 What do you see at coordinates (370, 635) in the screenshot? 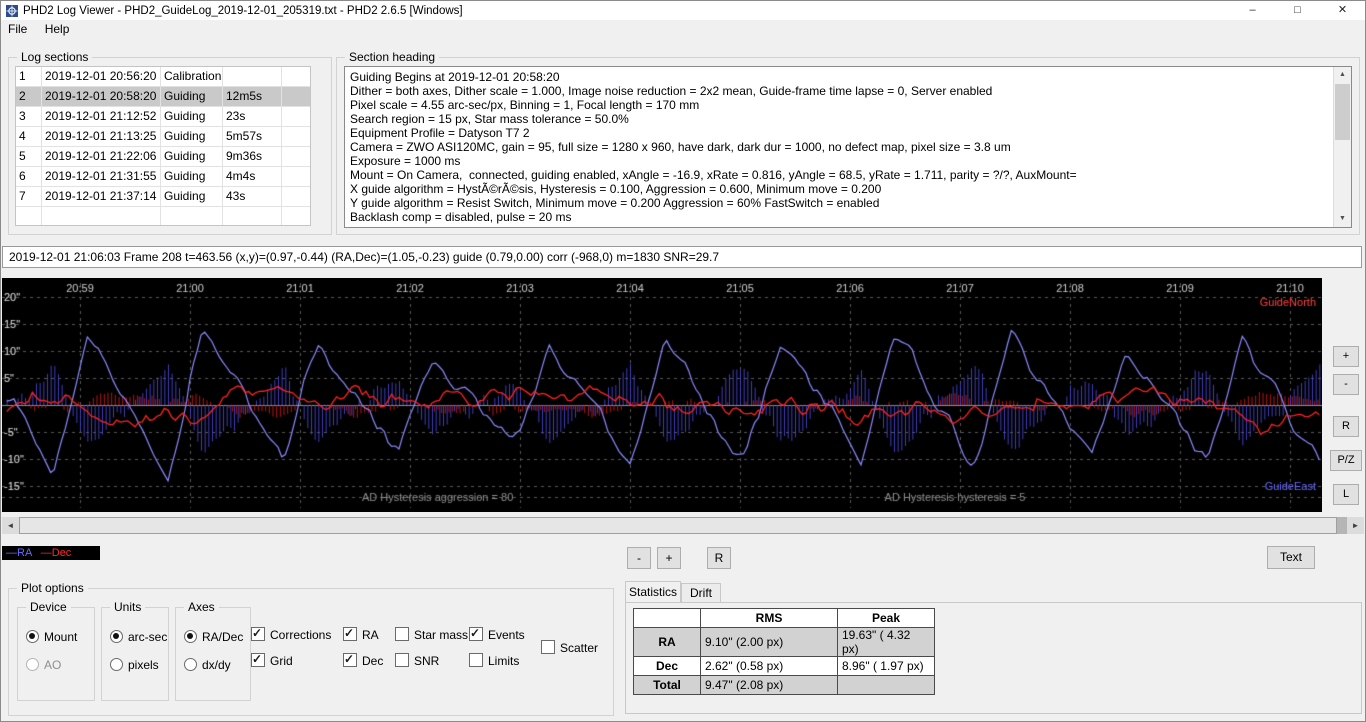
I see `checkbox-label: RA` at bounding box center [370, 635].